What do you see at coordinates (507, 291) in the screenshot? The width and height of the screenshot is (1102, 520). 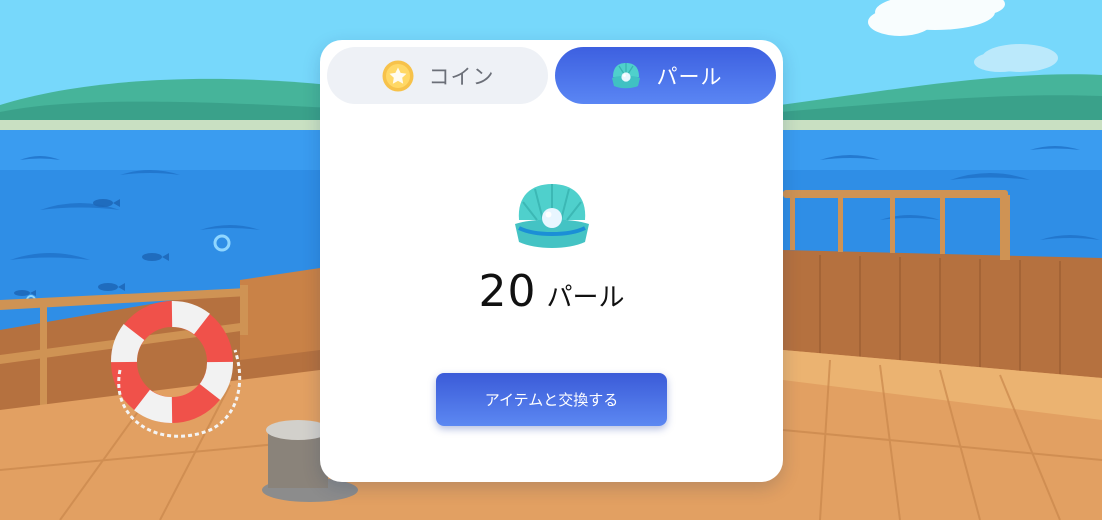 I see `balance-amount: 20` at bounding box center [507, 291].